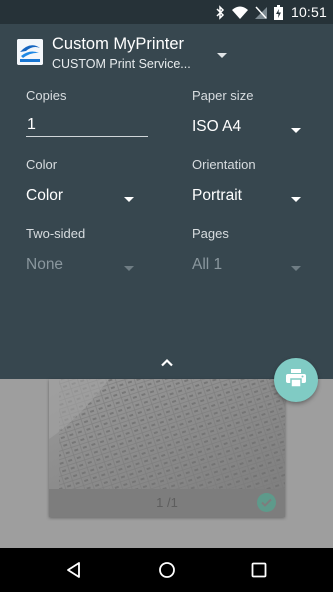 Image resolution: width=333 pixels, height=592 pixels. Describe the element at coordinates (129, 196) in the screenshot. I see `color-dropdown-icon` at that location.